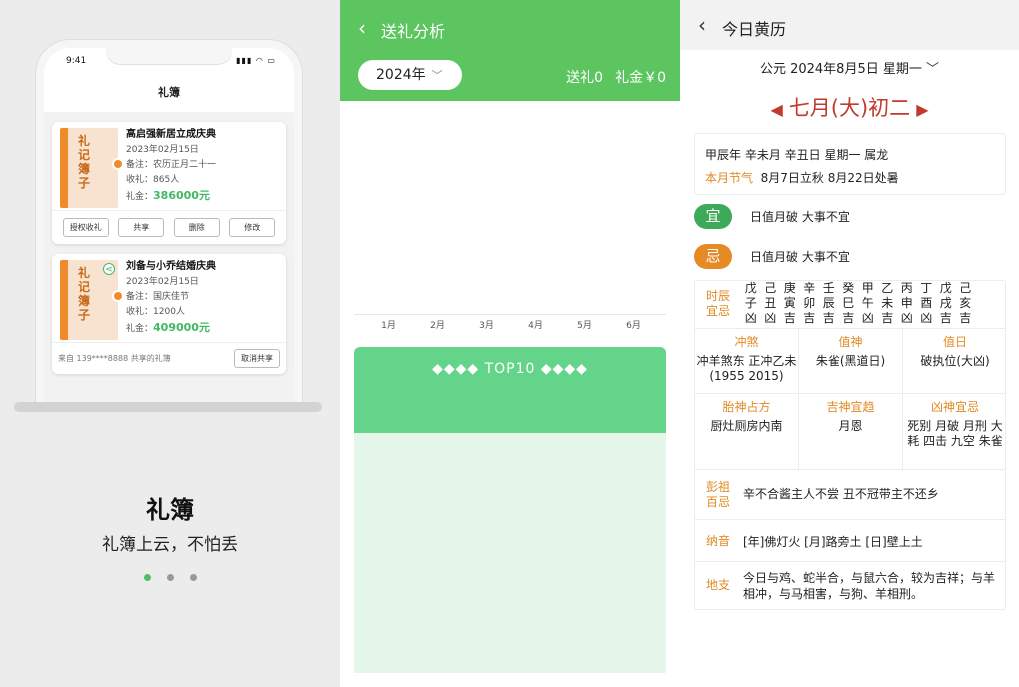 The height and width of the screenshot is (687, 1019). I want to click on hour-column: 戊子凶, so click(751, 303).